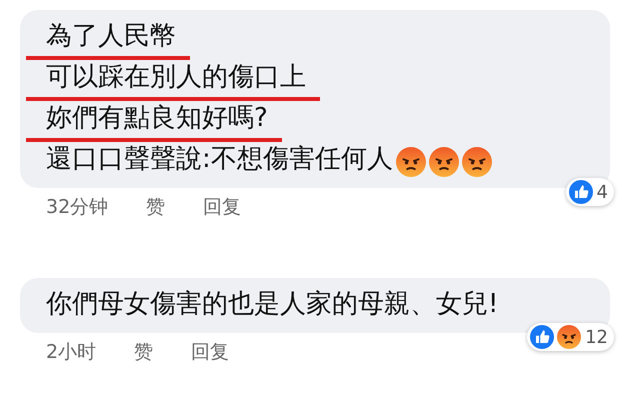 This screenshot has width=640, height=403. I want to click on comment-text: 可以踩在別人的傷口上, so click(173, 79).